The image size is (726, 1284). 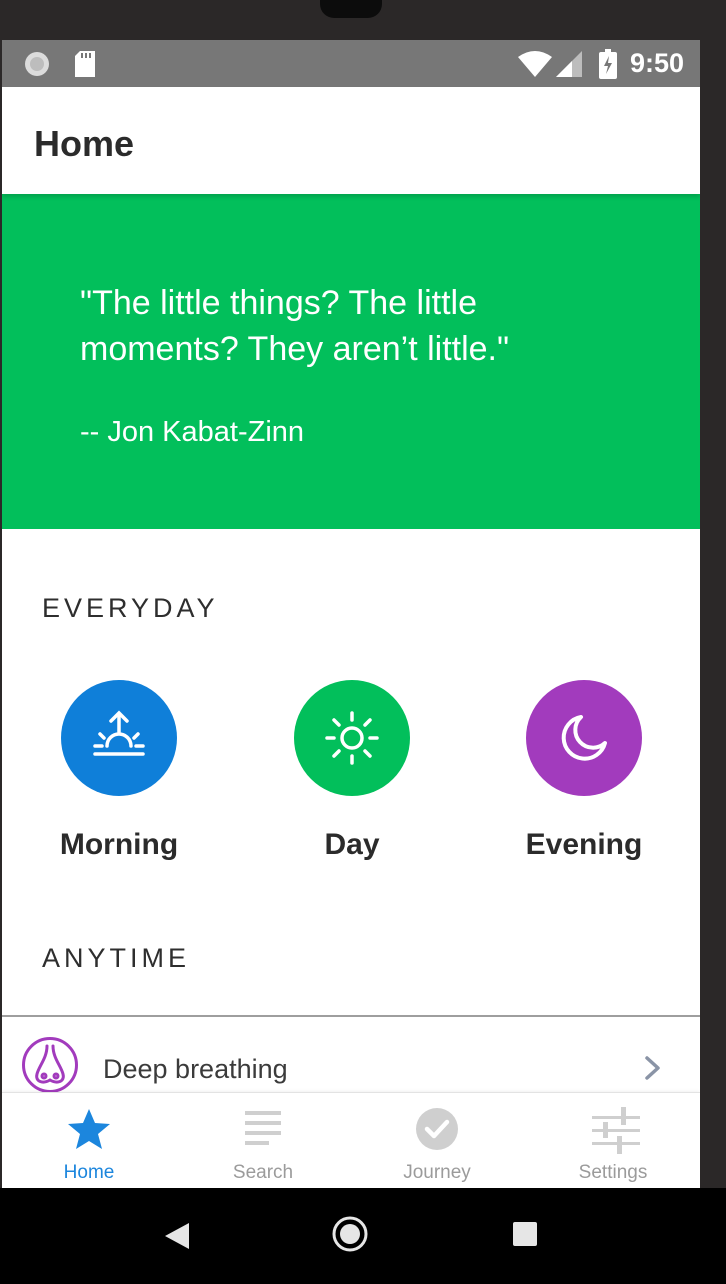 What do you see at coordinates (89, 1172) in the screenshot?
I see `tab-label: Home` at bounding box center [89, 1172].